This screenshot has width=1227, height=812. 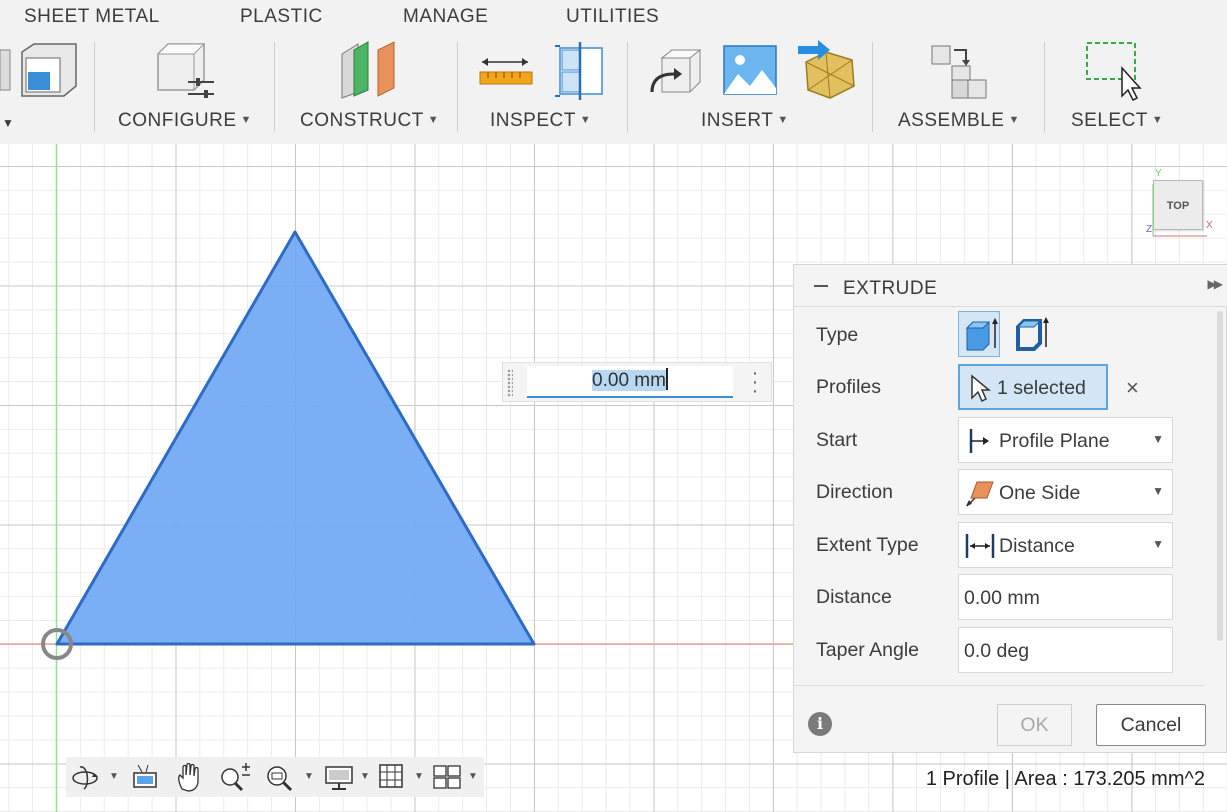 What do you see at coordinates (1040, 493) in the screenshot?
I see `direction-value: One Side` at bounding box center [1040, 493].